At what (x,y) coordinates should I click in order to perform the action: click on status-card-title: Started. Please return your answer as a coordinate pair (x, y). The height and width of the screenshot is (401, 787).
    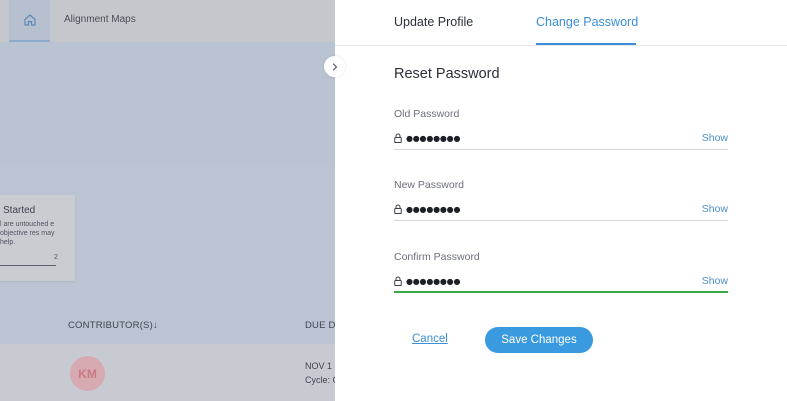
    Looking at the image, I should click on (19, 210).